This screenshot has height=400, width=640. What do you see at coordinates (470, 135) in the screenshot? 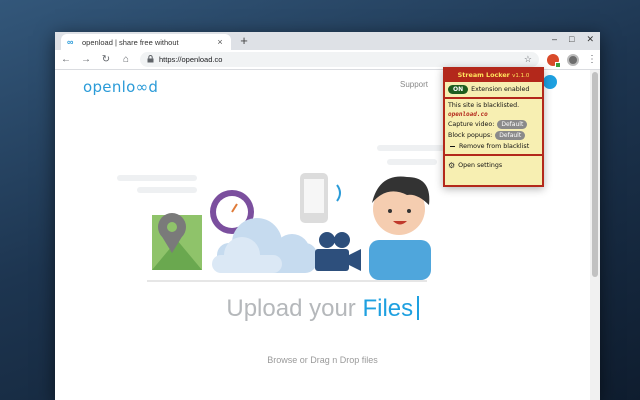
I see `block-popups-label: Block popups:` at bounding box center [470, 135].